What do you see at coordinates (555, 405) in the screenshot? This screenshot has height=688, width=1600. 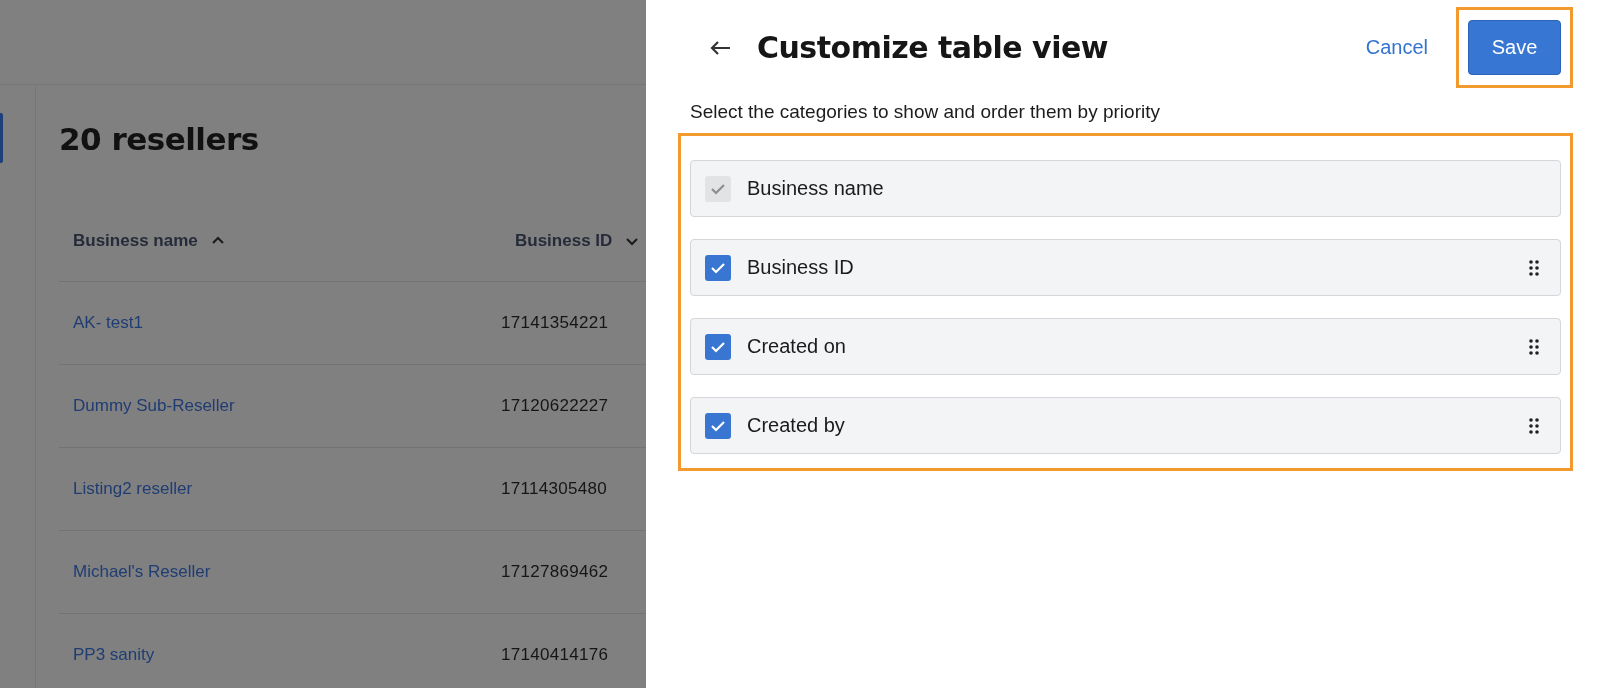 I see `business-id: 17120622227` at bounding box center [555, 405].